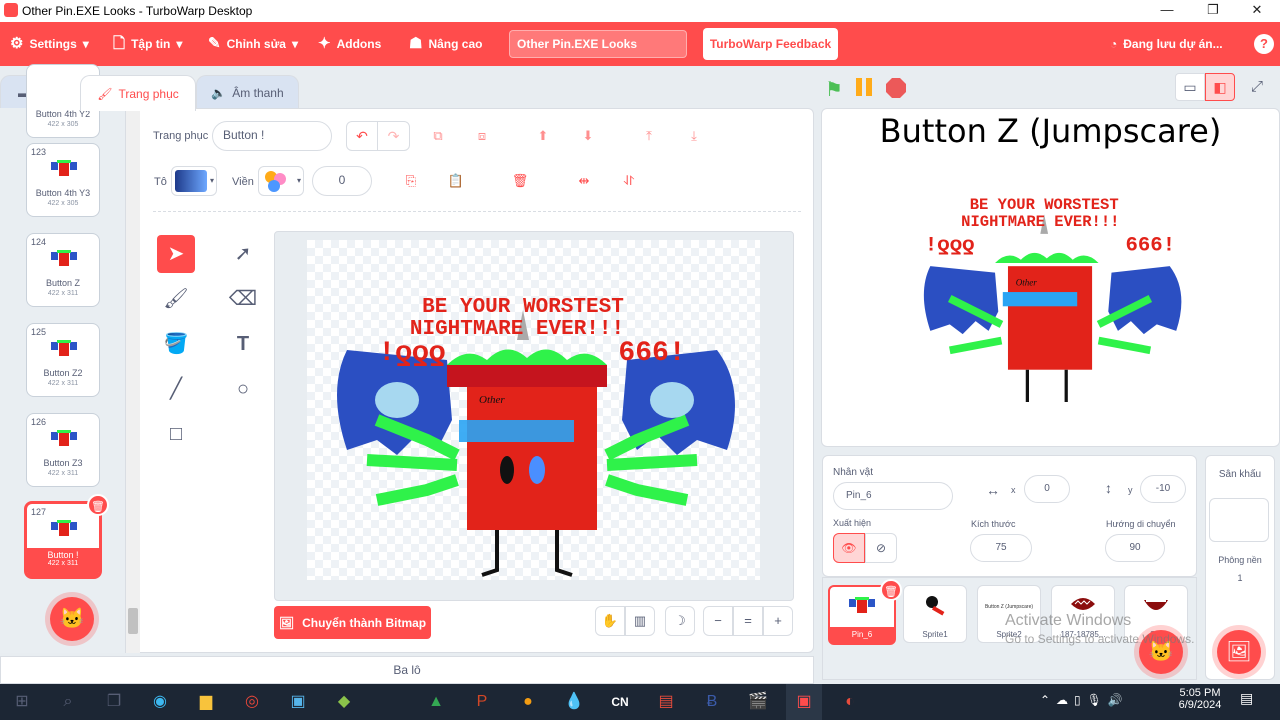 The image size is (1280, 720). What do you see at coordinates (834, 89) in the screenshot?
I see `green-flag-icon: ⚑` at bounding box center [834, 89].